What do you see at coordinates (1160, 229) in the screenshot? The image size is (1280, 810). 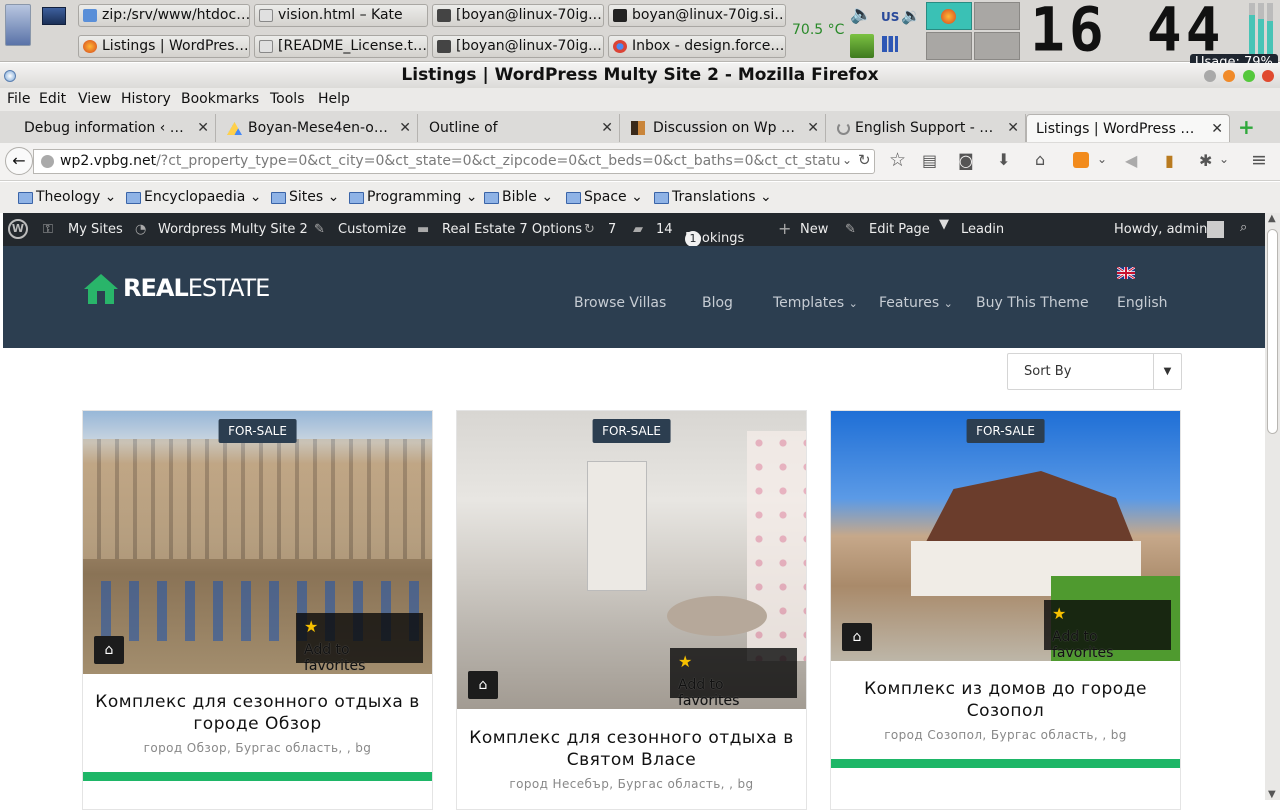 I see `admin-howdy: Howdy, admin` at bounding box center [1160, 229].